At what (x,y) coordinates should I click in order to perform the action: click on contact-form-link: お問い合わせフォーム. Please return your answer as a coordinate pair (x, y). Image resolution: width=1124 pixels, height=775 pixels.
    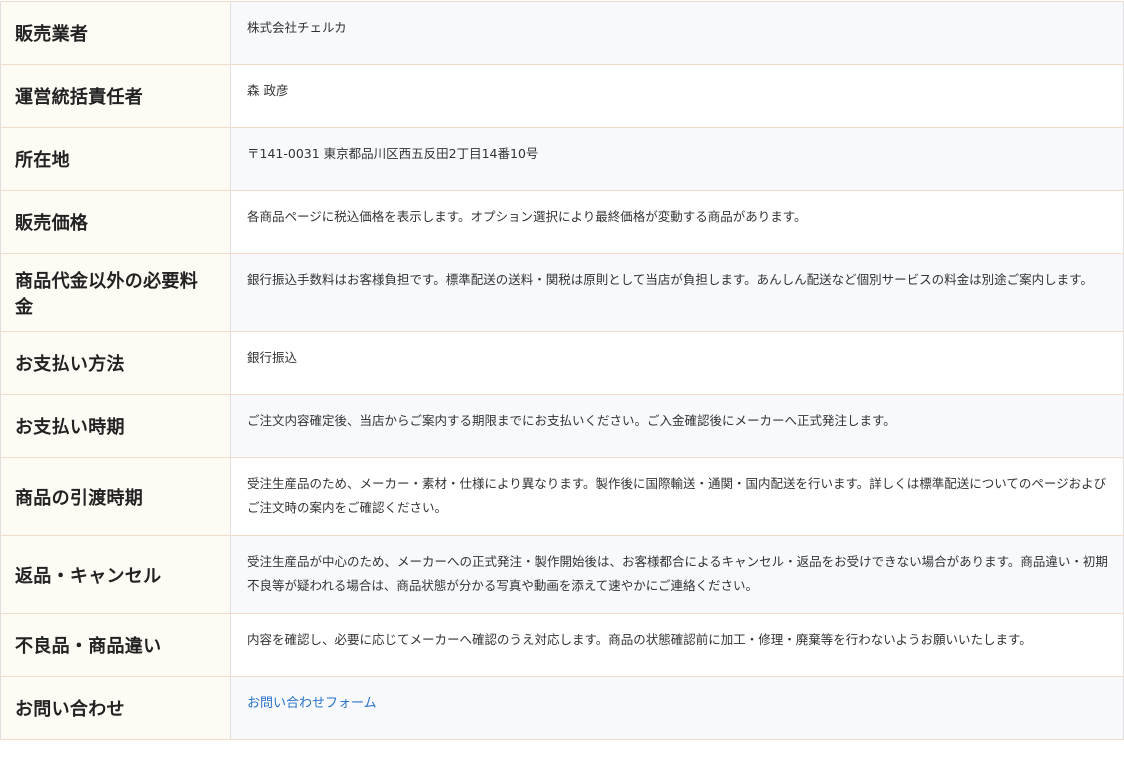
    Looking at the image, I should click on (312, 703).